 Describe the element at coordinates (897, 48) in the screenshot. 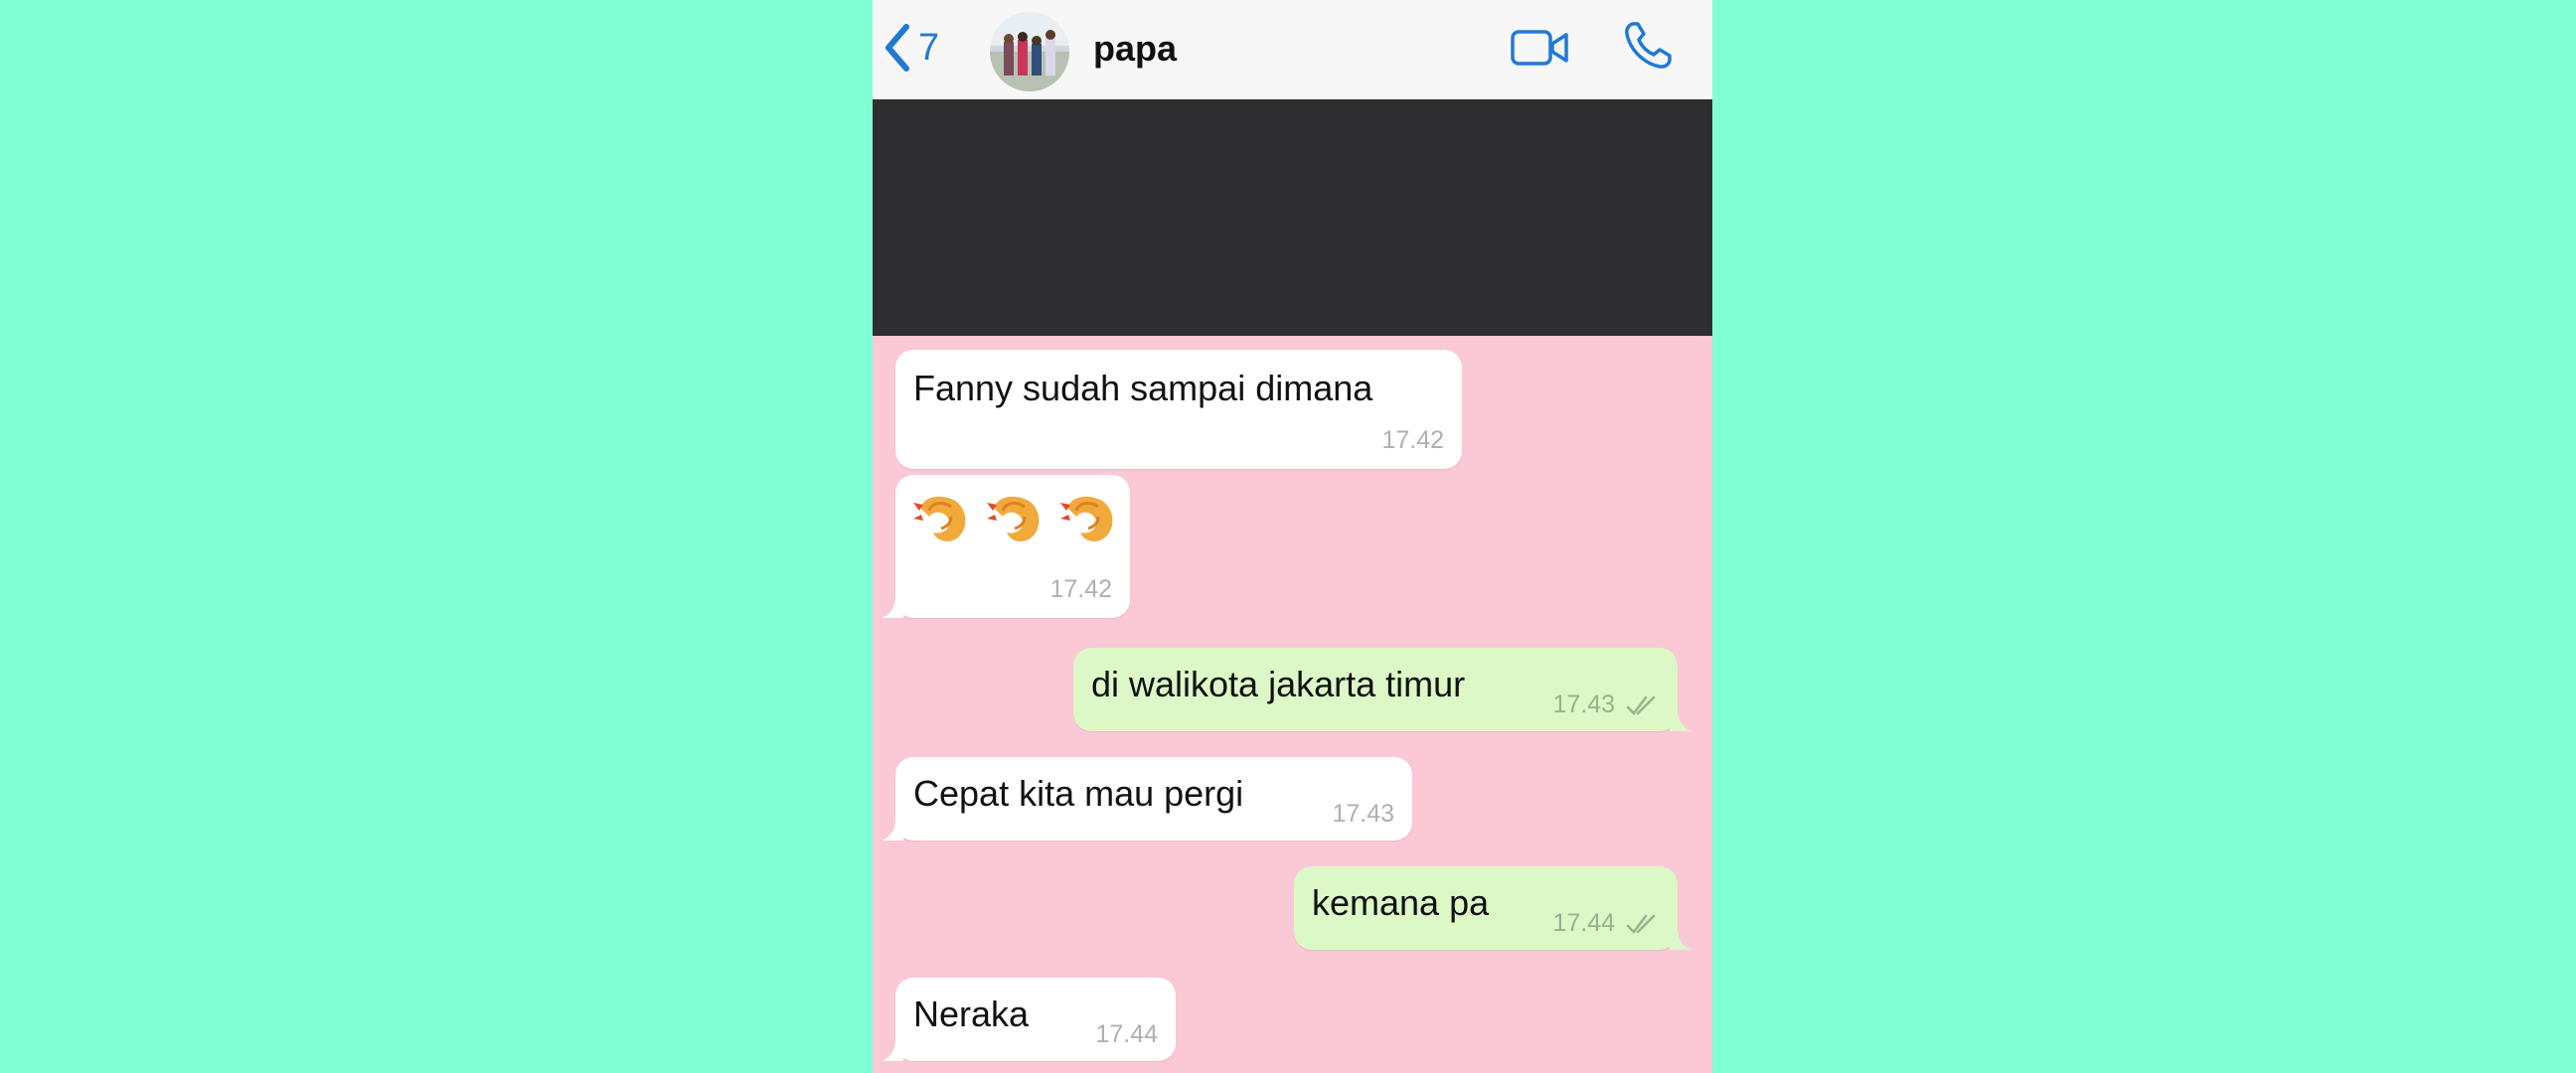

I see `chevron-left-icon` at that location.